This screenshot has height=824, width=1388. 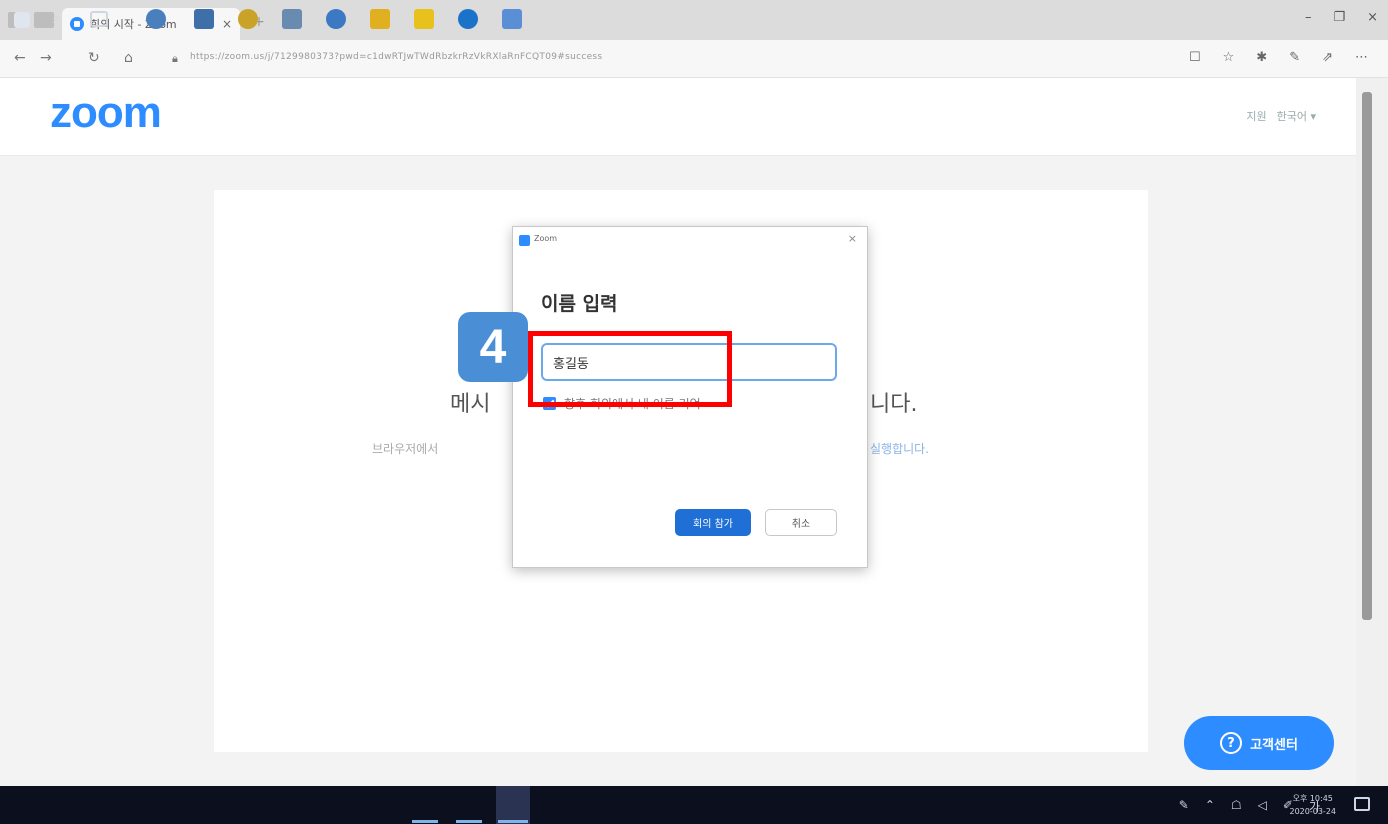 What do you see at coordinates (46, 58) in the screenshot?
I see `forward-icon: →` at bounding box center [46, 58].